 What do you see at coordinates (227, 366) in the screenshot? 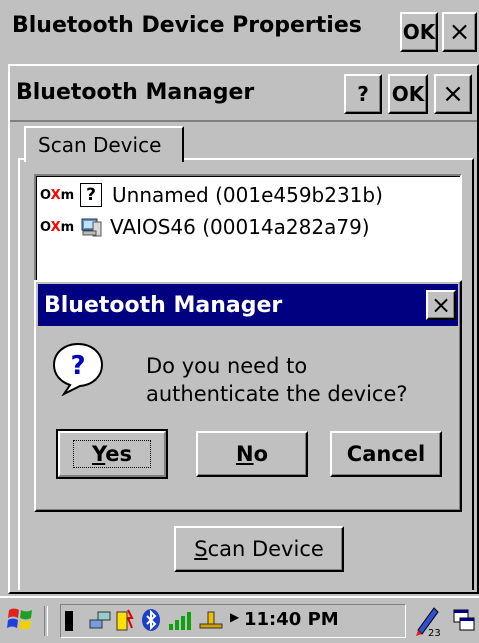
I see `dialog-message-line-1: Do you need to` at bounding box center [227, 366].